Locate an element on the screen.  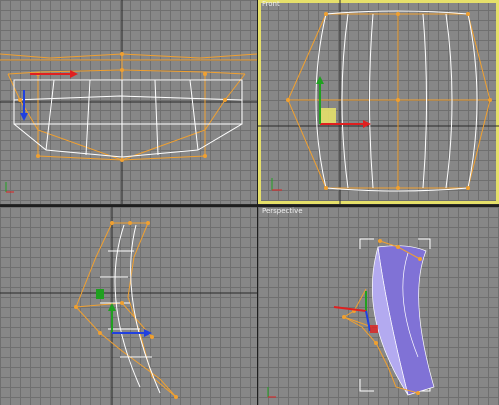
perspective-view-scene is located at coordinates (351, 318).